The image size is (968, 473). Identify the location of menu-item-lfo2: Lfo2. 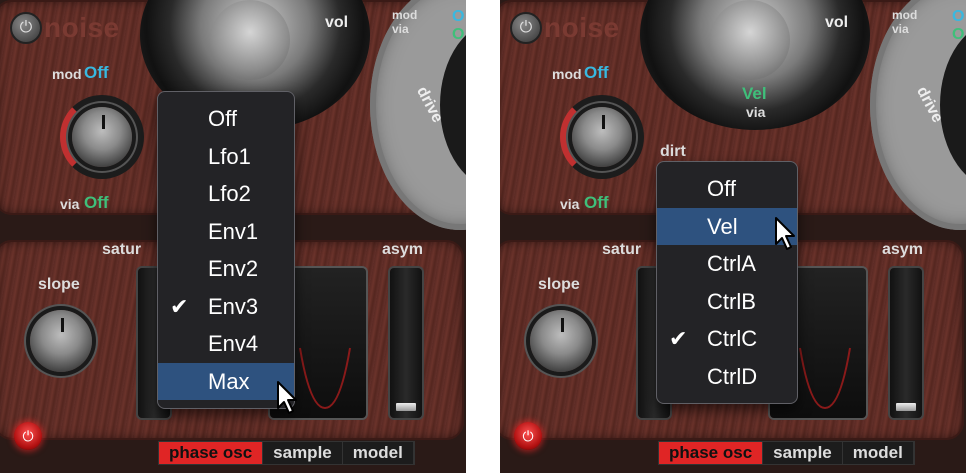
(226, 194).